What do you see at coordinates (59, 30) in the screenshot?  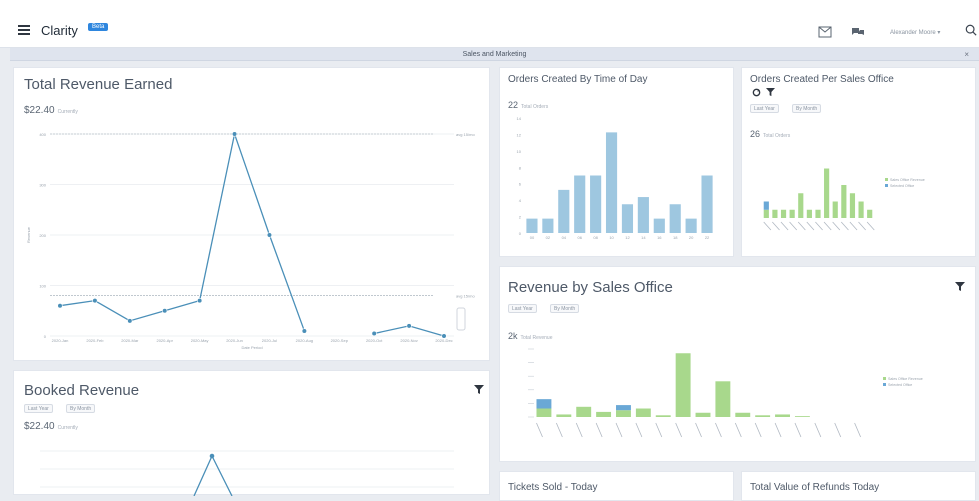 I see `app-brand: Clarity` at bounding box center [59, 30].